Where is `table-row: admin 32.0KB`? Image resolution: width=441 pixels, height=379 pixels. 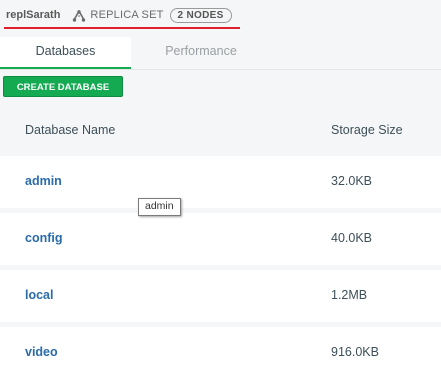
table-row: admin 32.0KB is located at coordinates (220, 182).